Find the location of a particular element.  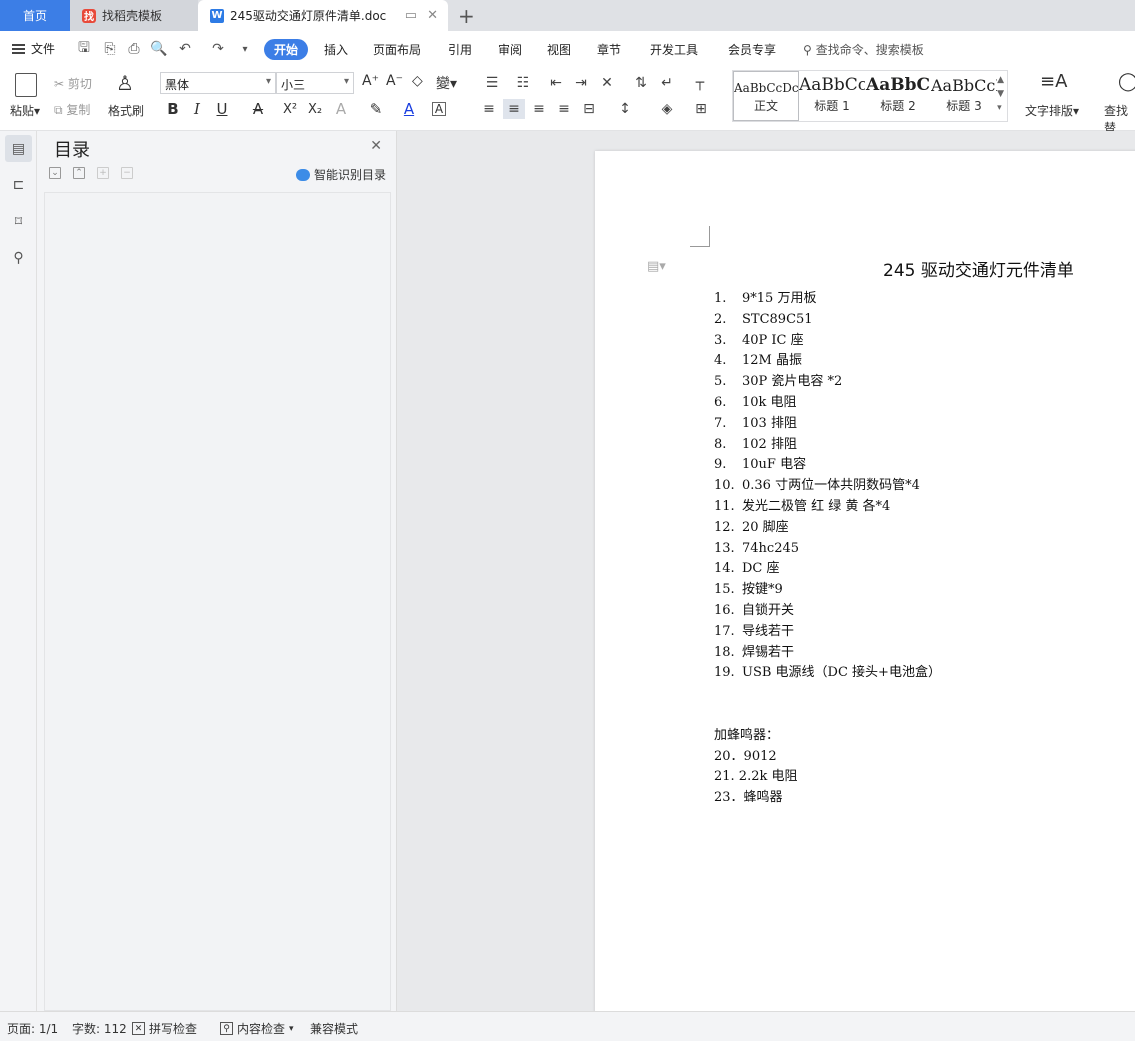

style-heading-2: AaBbC 标题 2 is located at coordinates (898, 96).